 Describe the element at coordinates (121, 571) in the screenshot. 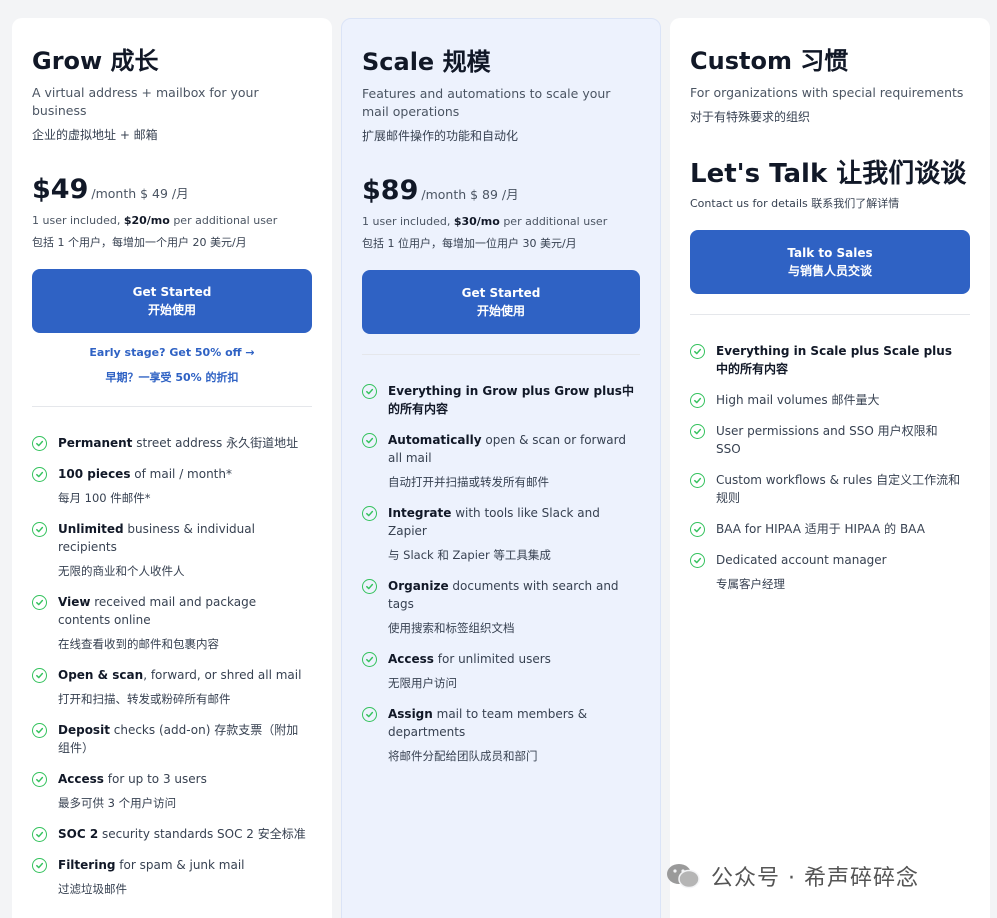

I see `feature-description-cn: 无限的商业和个人收件人` at that location.